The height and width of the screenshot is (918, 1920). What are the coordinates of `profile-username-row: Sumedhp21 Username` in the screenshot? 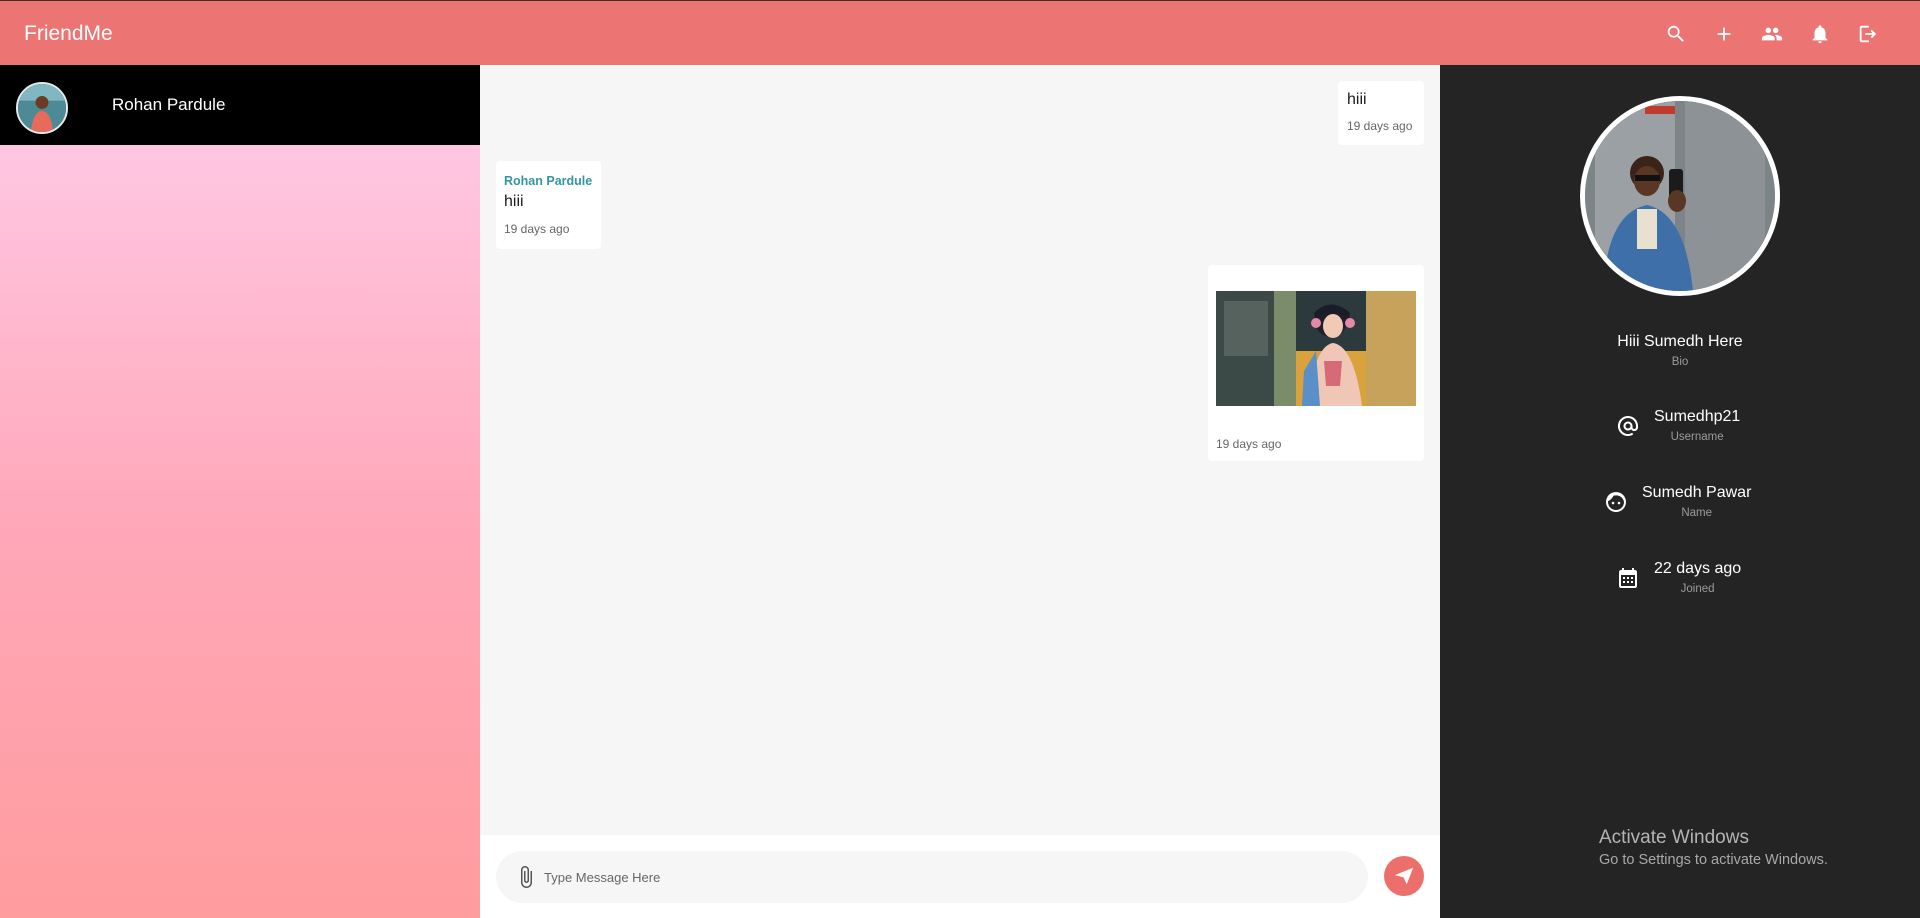 It's located at (1678, 425).